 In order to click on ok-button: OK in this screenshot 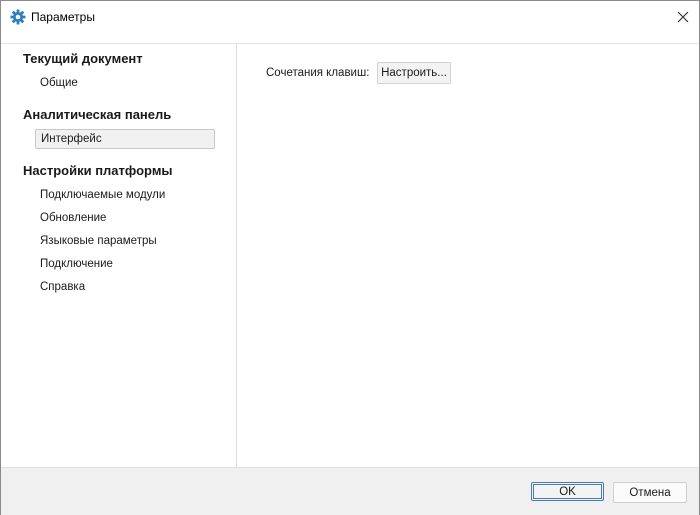, I will do `click(567, 491)`.